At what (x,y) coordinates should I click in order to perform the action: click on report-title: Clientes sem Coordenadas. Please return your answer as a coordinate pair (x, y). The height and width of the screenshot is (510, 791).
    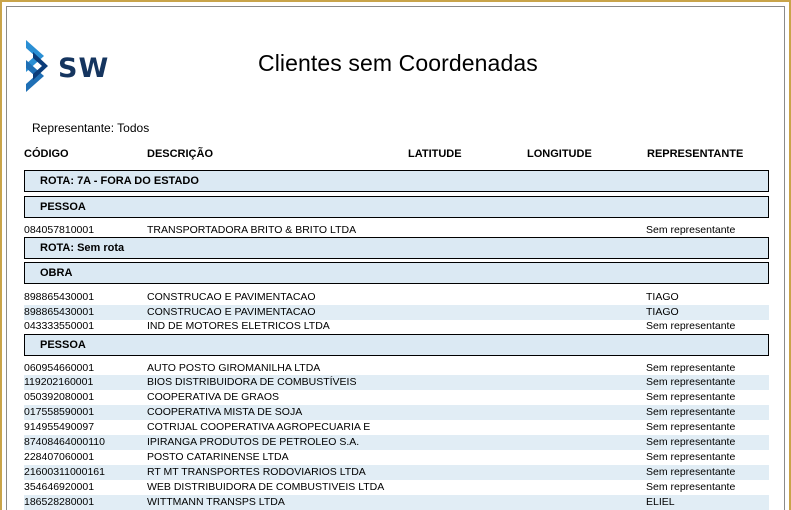
    Looking at the image, I should click on (398, 63).